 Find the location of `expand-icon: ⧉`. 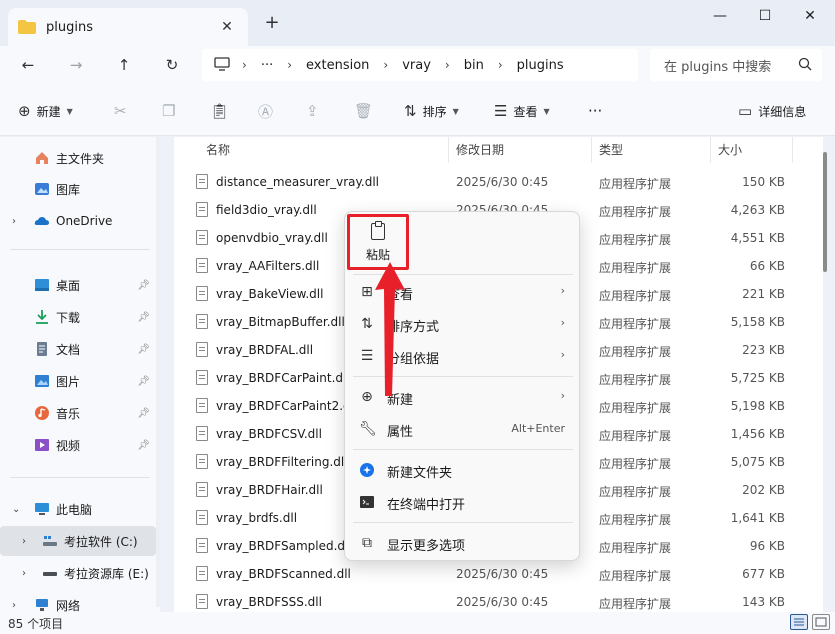

expand-icon: ⧉ is located at coordinates (367, 543).